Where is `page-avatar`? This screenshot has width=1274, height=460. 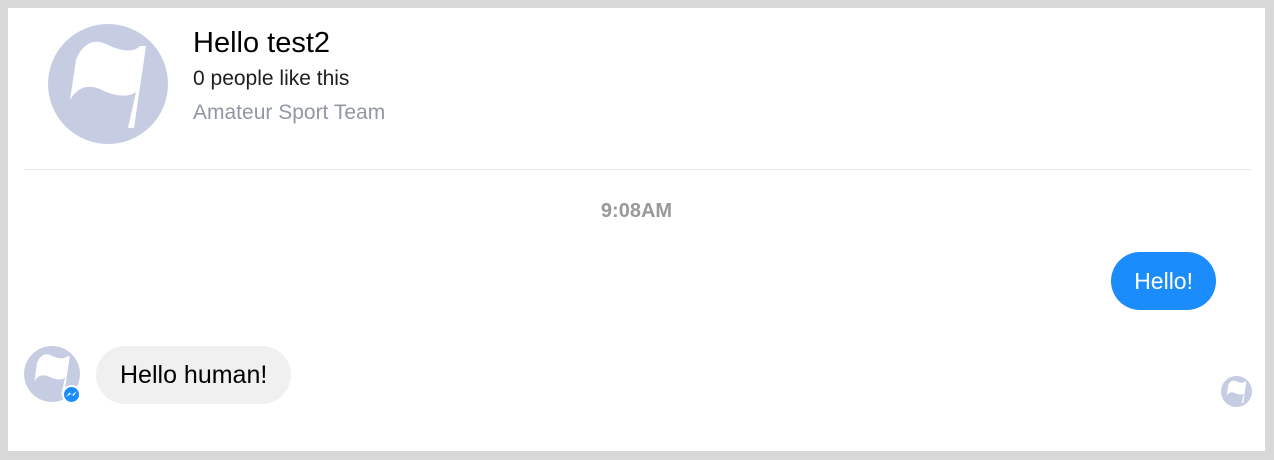 page-avatar is located at coordinates (108, 84).